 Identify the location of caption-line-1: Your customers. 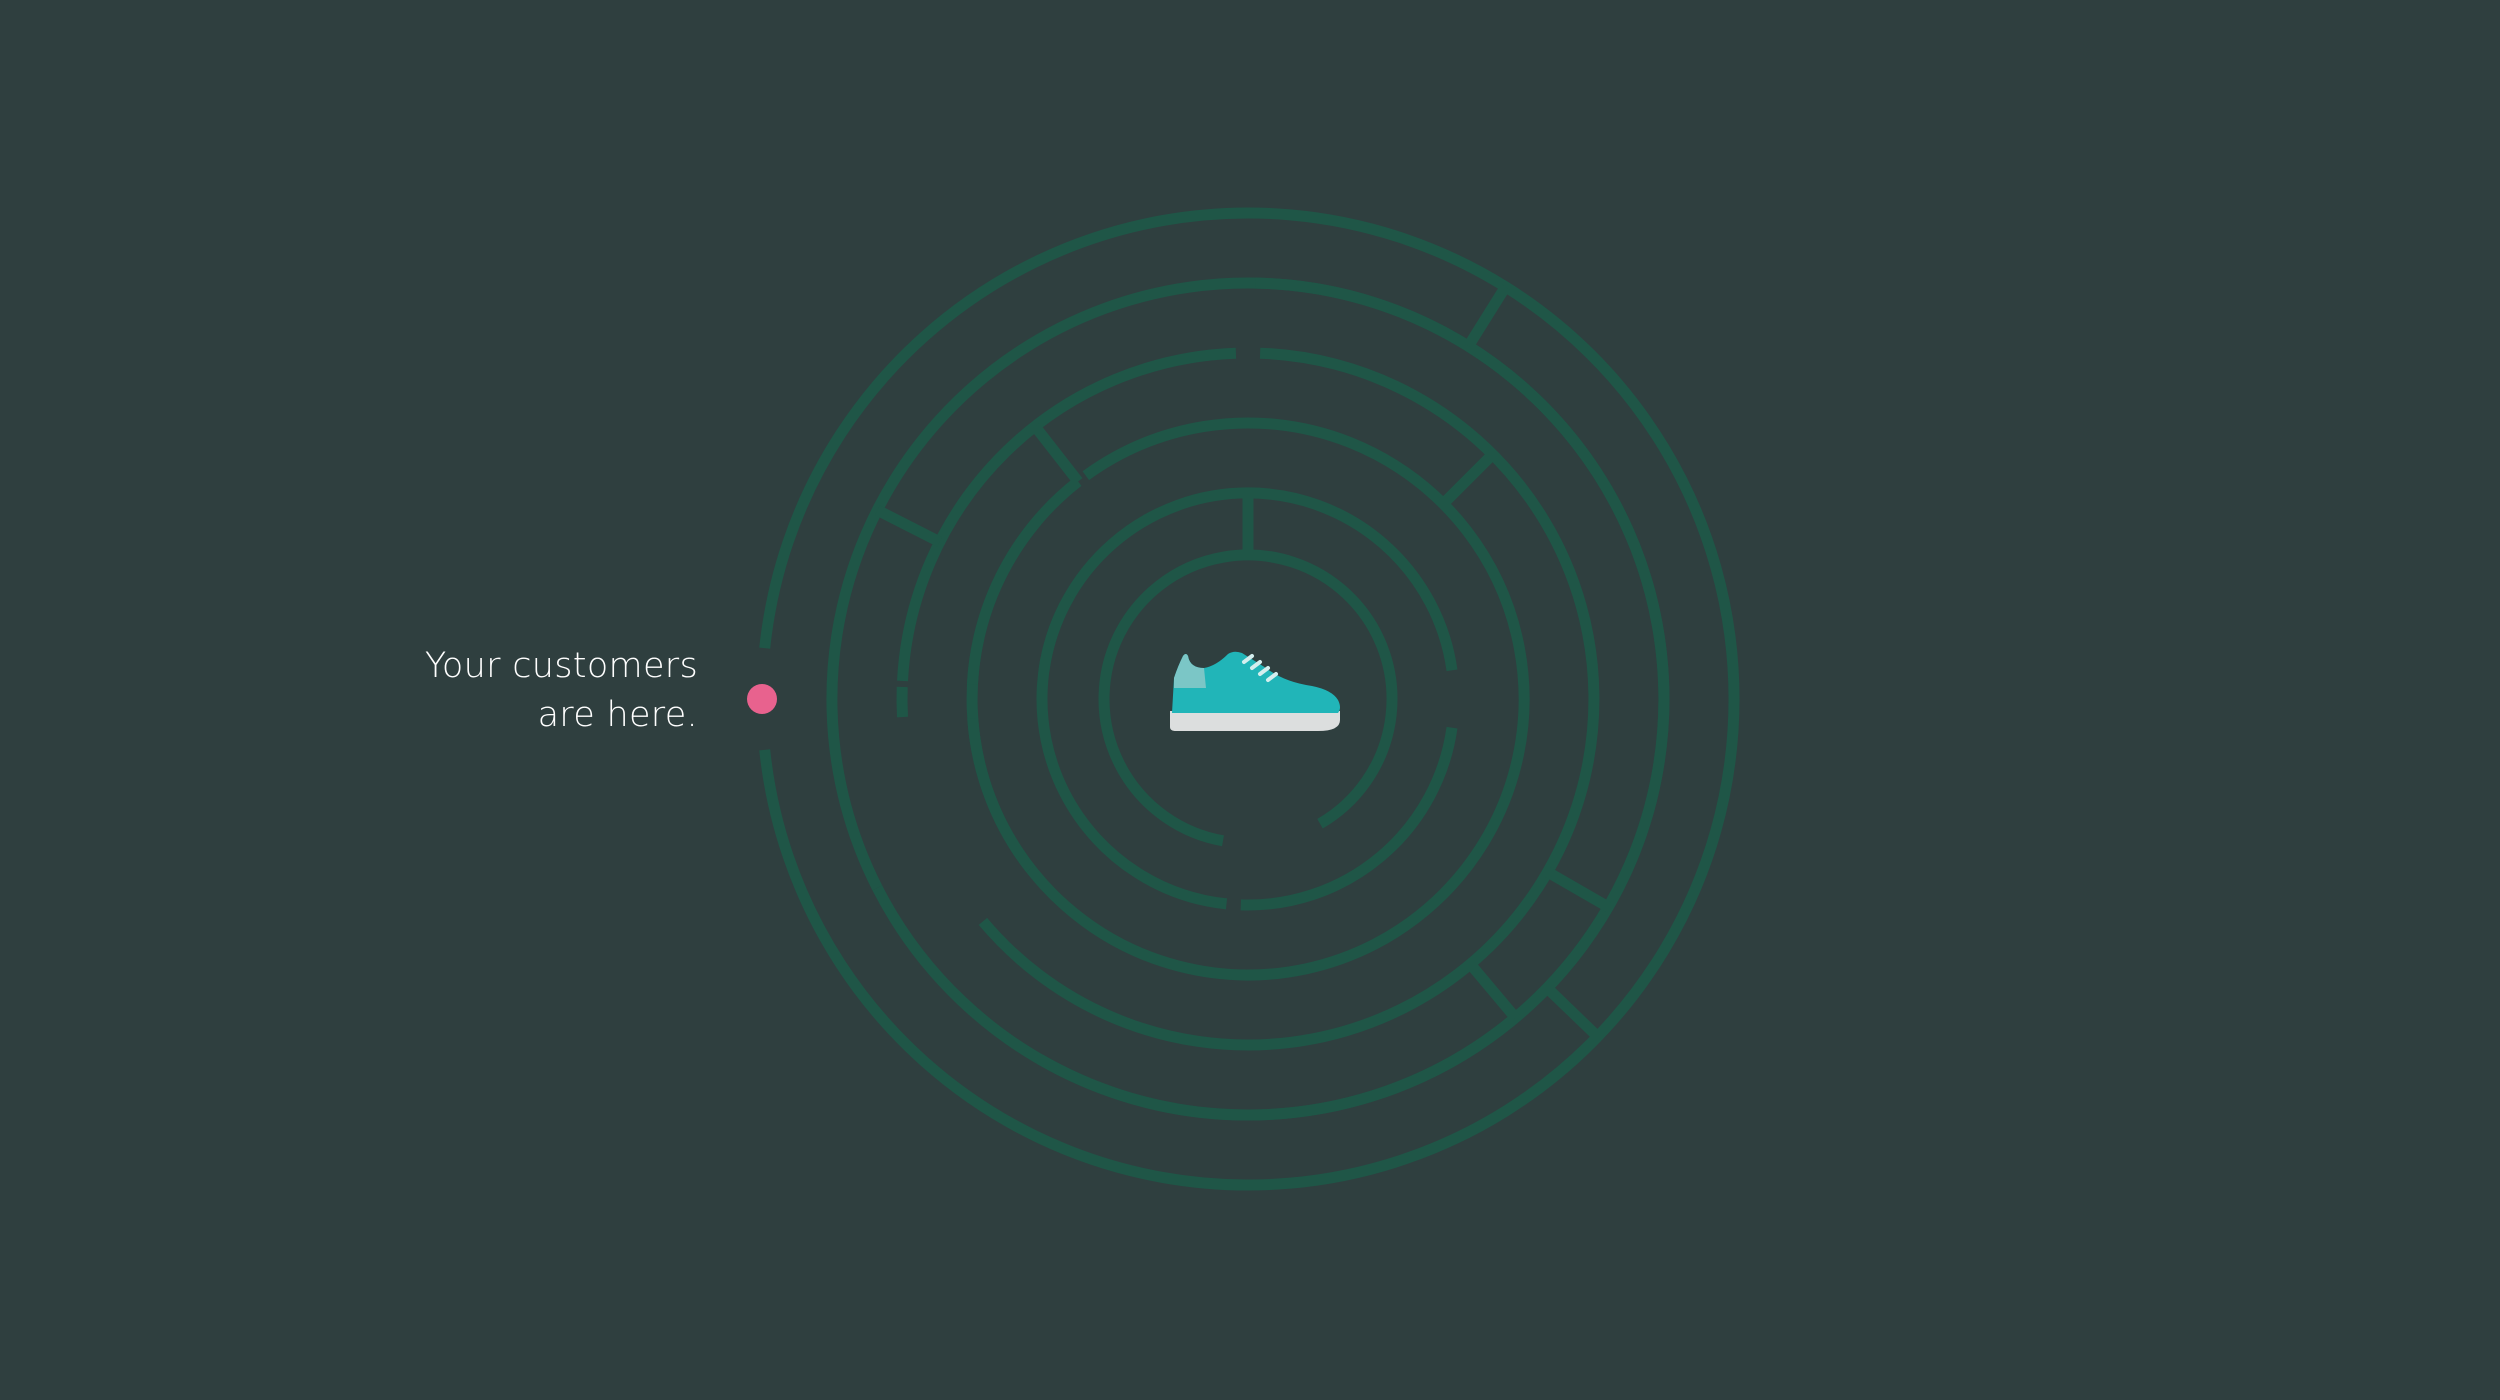
(561, 666).